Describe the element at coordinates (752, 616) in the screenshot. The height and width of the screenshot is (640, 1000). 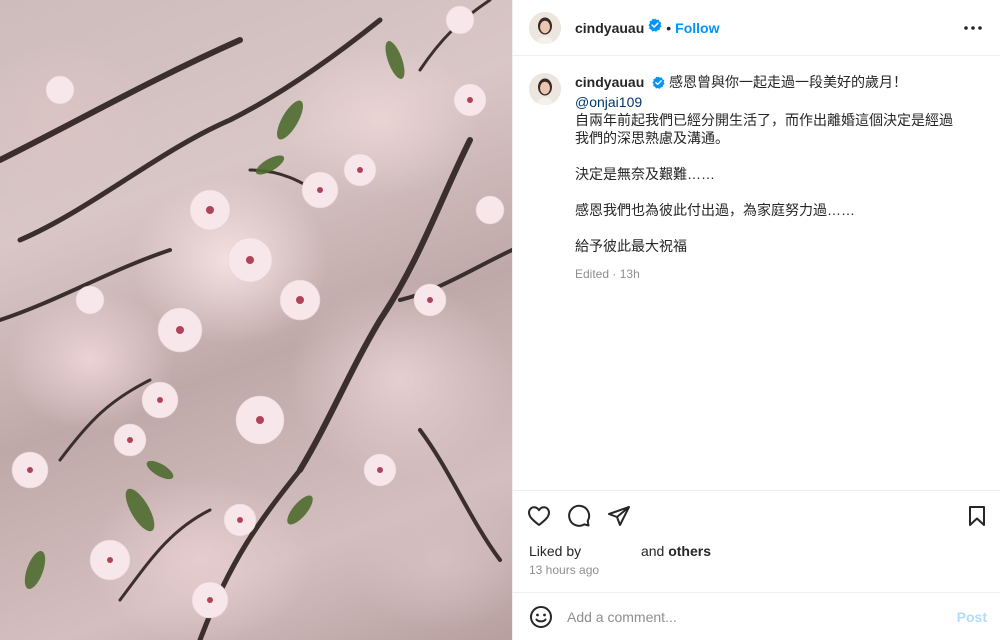
I see `comment-input` at that location.